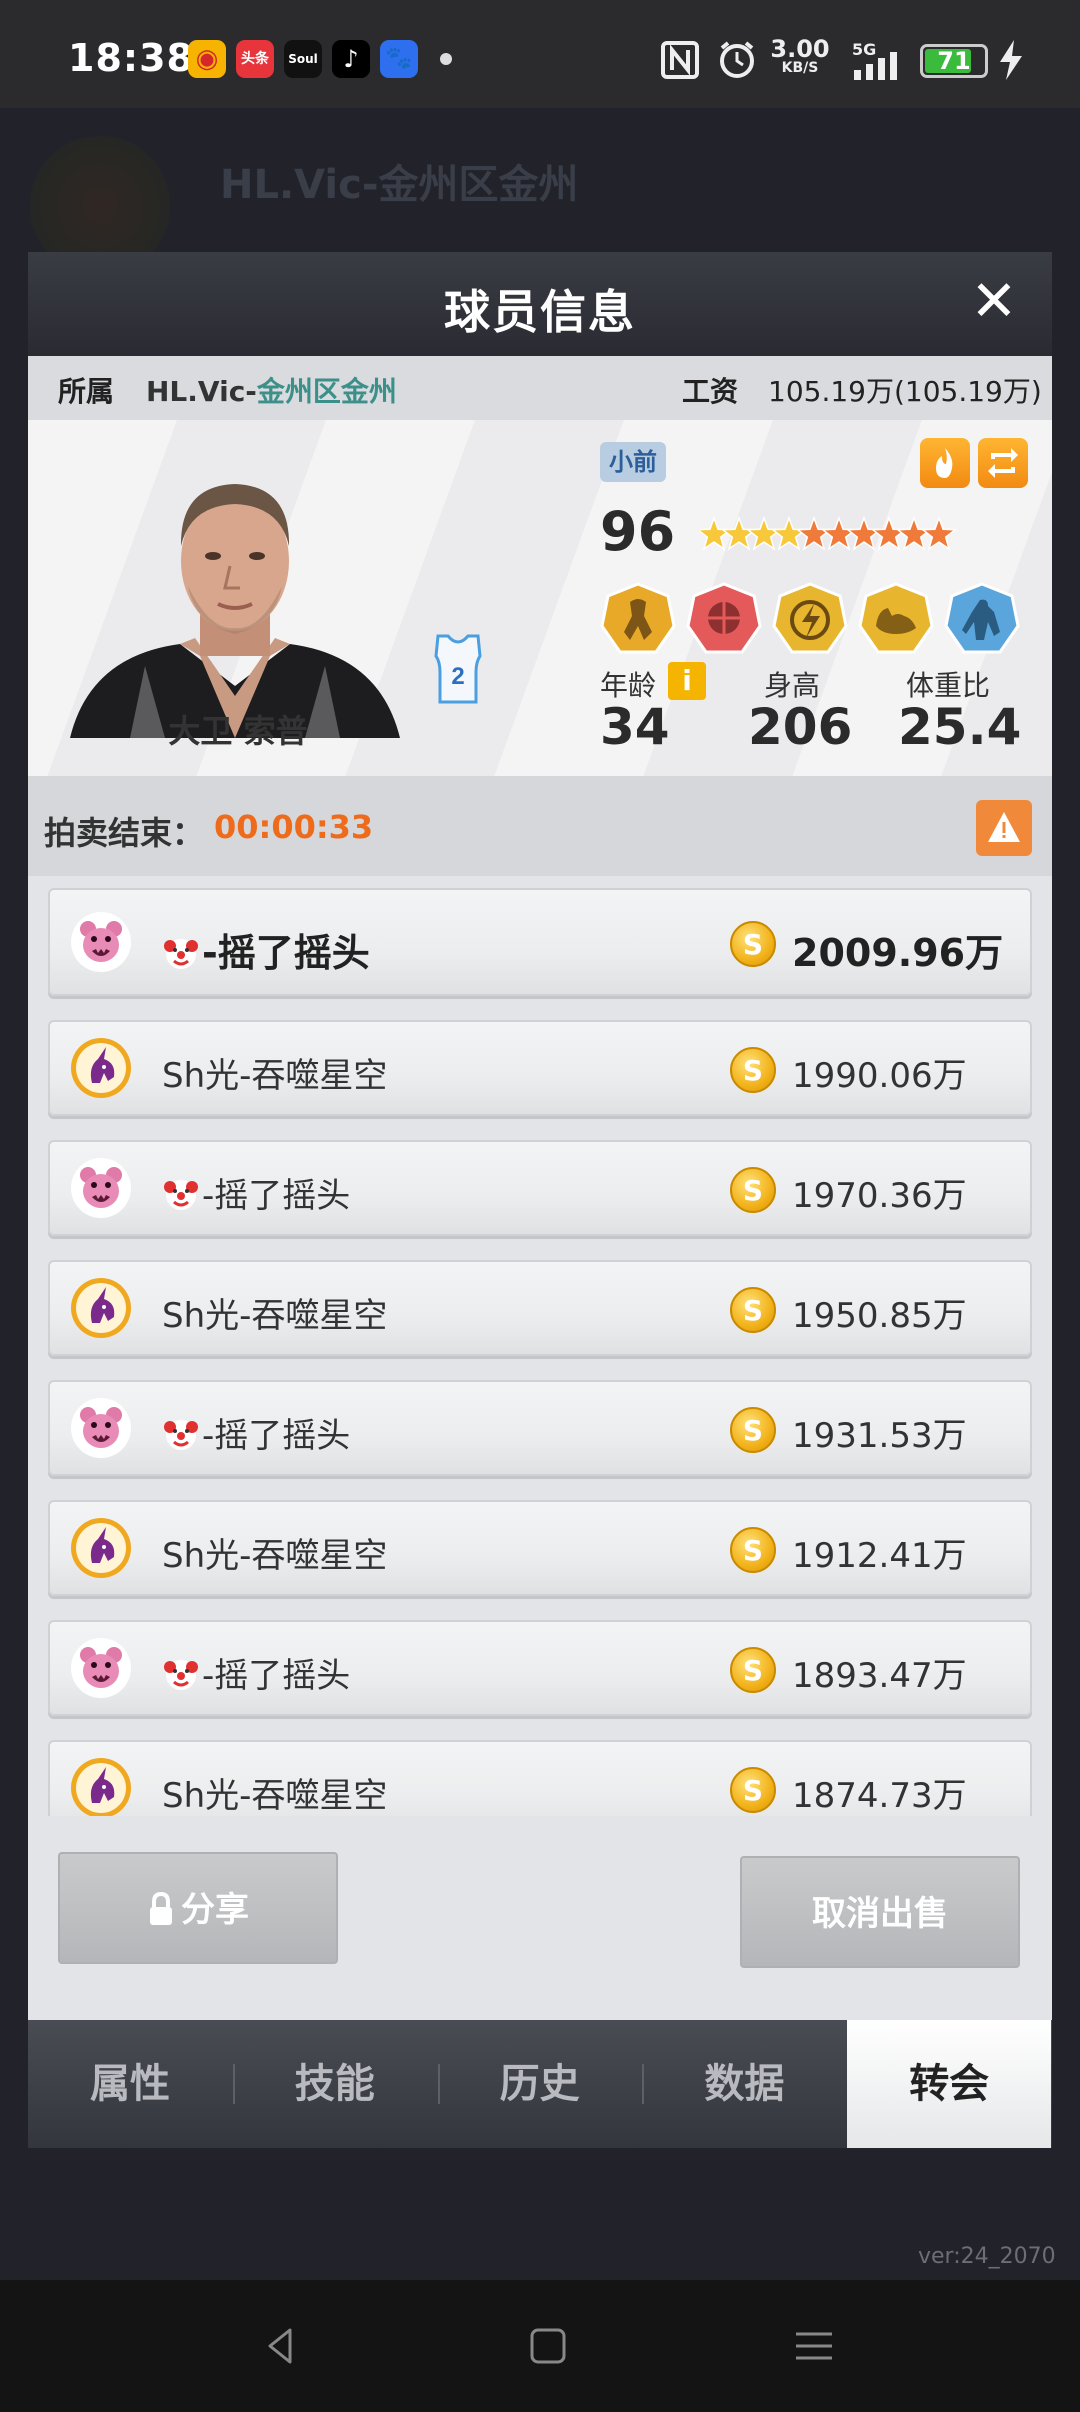  What do you see at coordinates (800, 55) in the screenshot?
I see `network-speed: 3.00 KB/S` at bounding box center [800, 55].